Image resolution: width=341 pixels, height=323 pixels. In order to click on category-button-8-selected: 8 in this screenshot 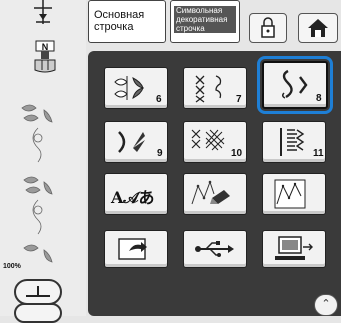, I will do `click(295, 85)`.